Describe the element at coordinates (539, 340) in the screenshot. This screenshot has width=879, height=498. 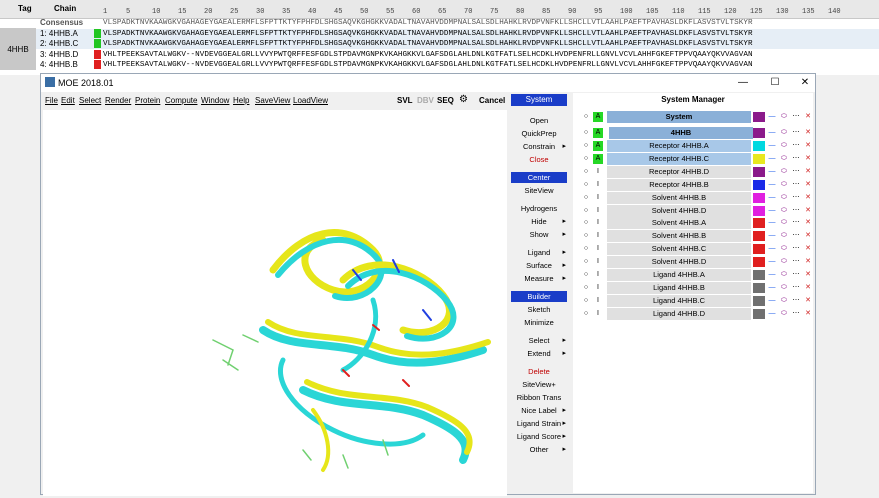
I see `side-button-select: Select` at that location.